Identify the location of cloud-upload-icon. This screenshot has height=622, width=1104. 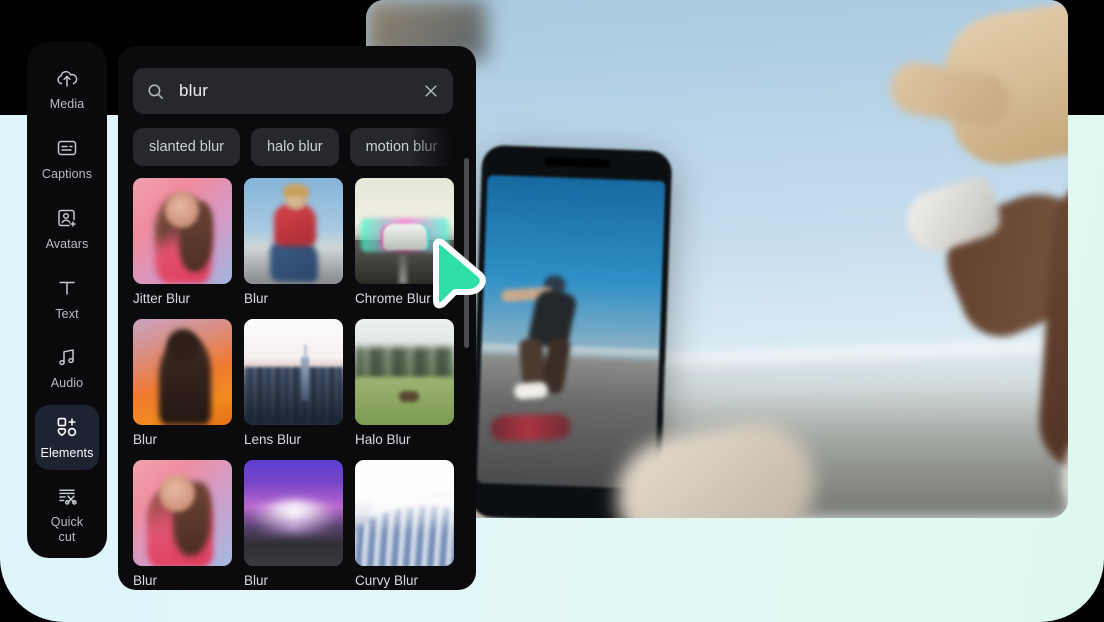
(67, 78).